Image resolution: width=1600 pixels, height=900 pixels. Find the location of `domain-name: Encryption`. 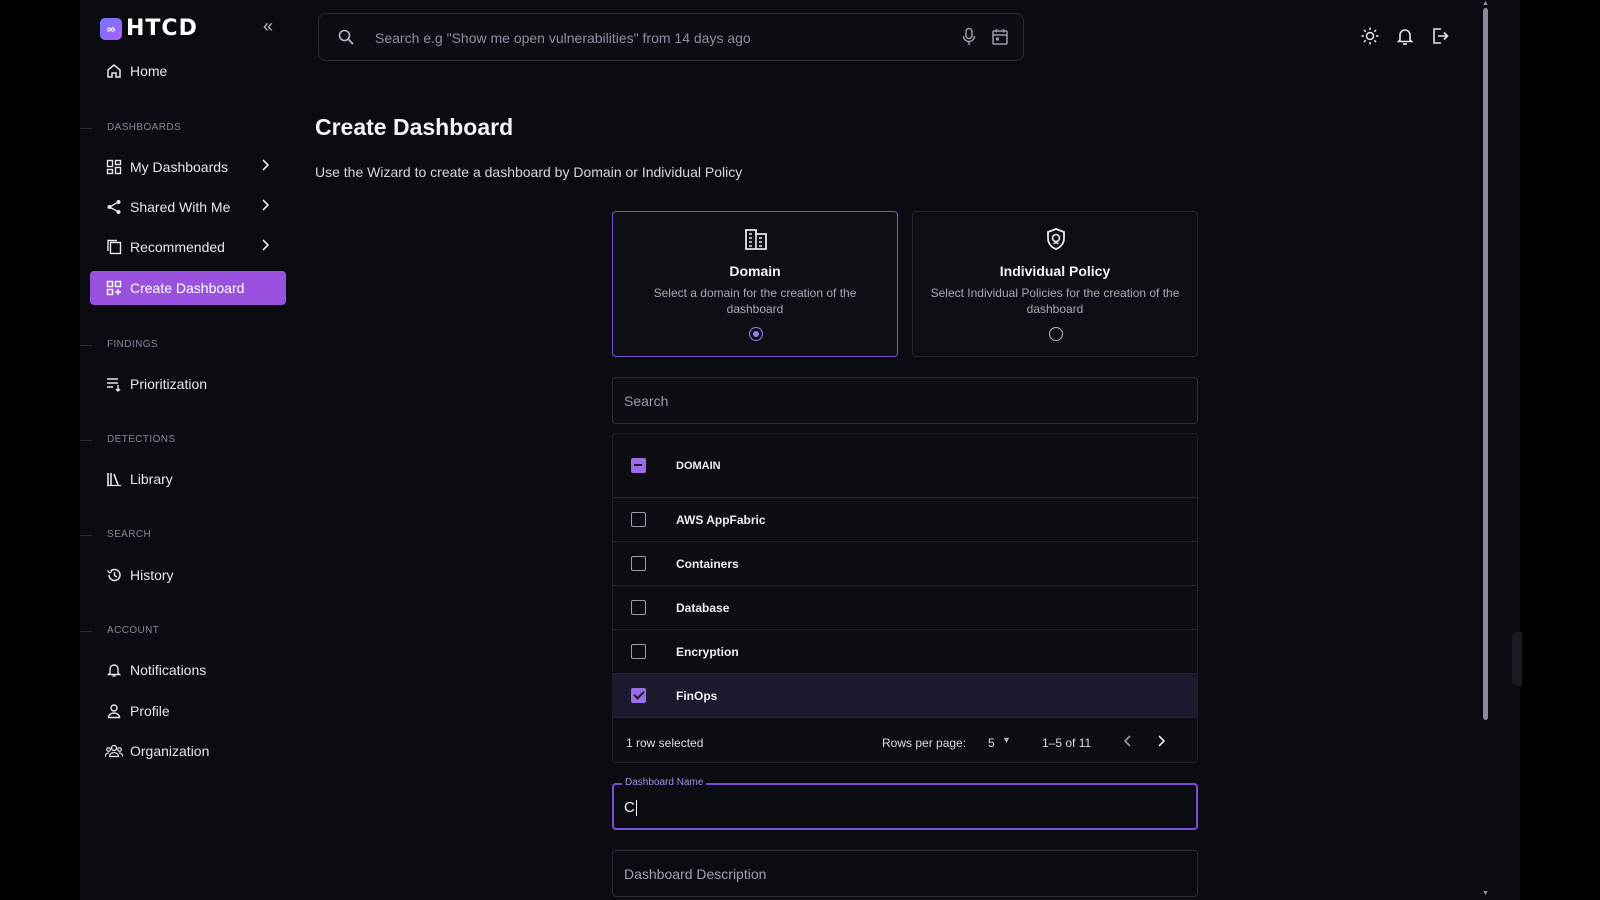

domain-name: Encryption is located at coordinates (707, 651).